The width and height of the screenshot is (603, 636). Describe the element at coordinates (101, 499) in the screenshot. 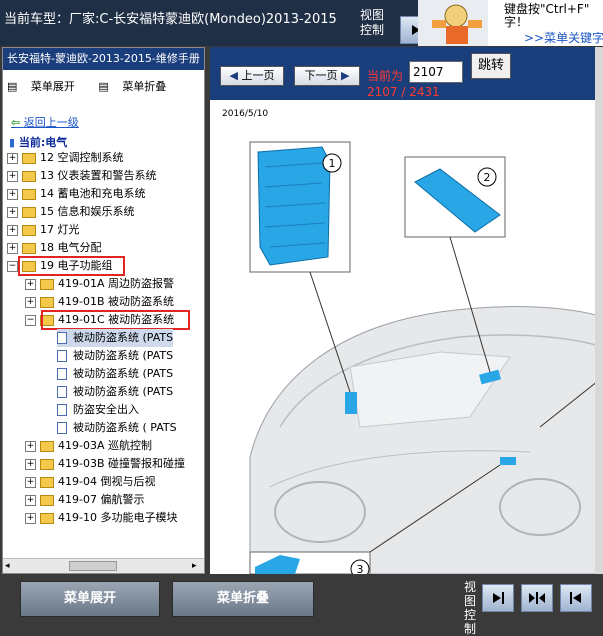

I see `tree-item-label: 419-07 偏航警示` at that location.